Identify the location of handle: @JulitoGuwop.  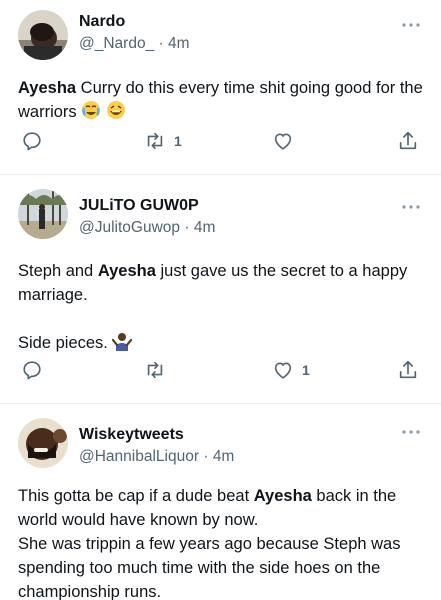
(129, 227).